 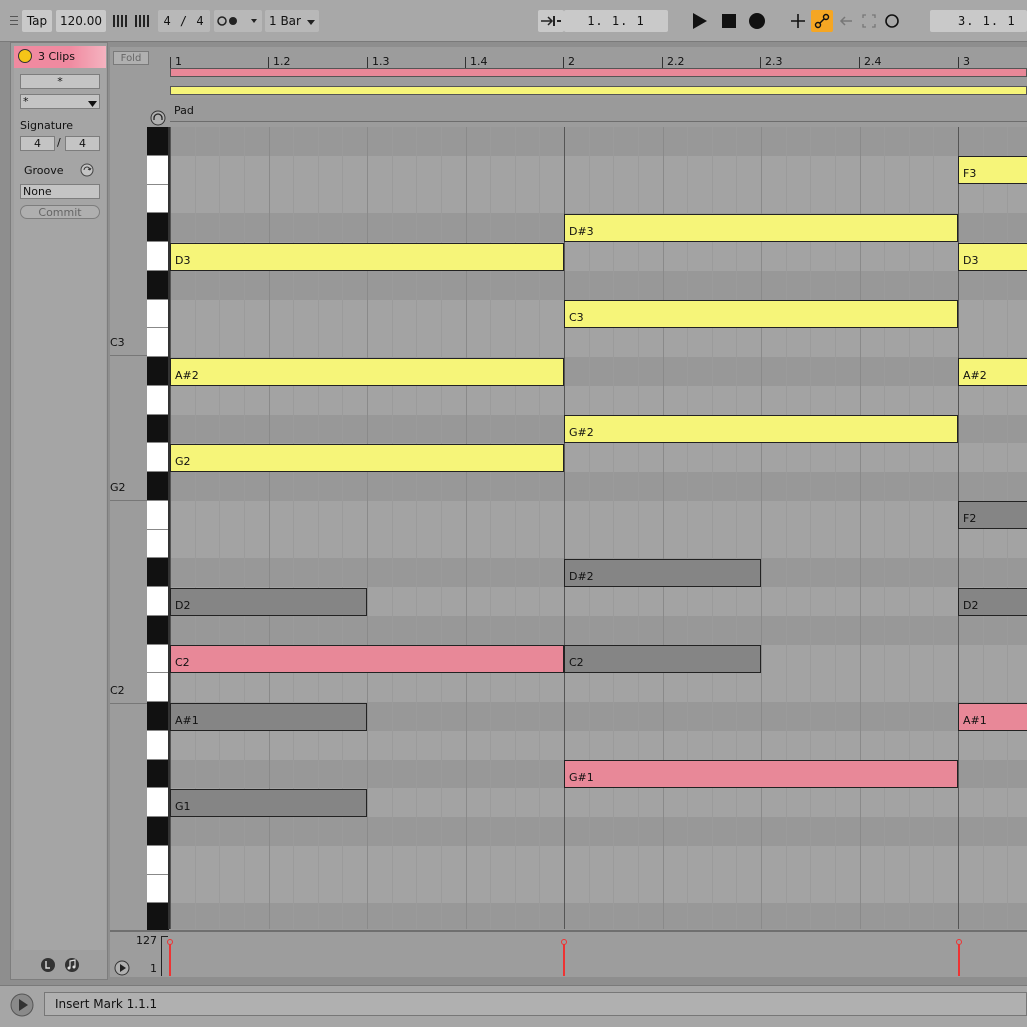 I want to click on loop-brace-yellow, so click(x=598, y=90).